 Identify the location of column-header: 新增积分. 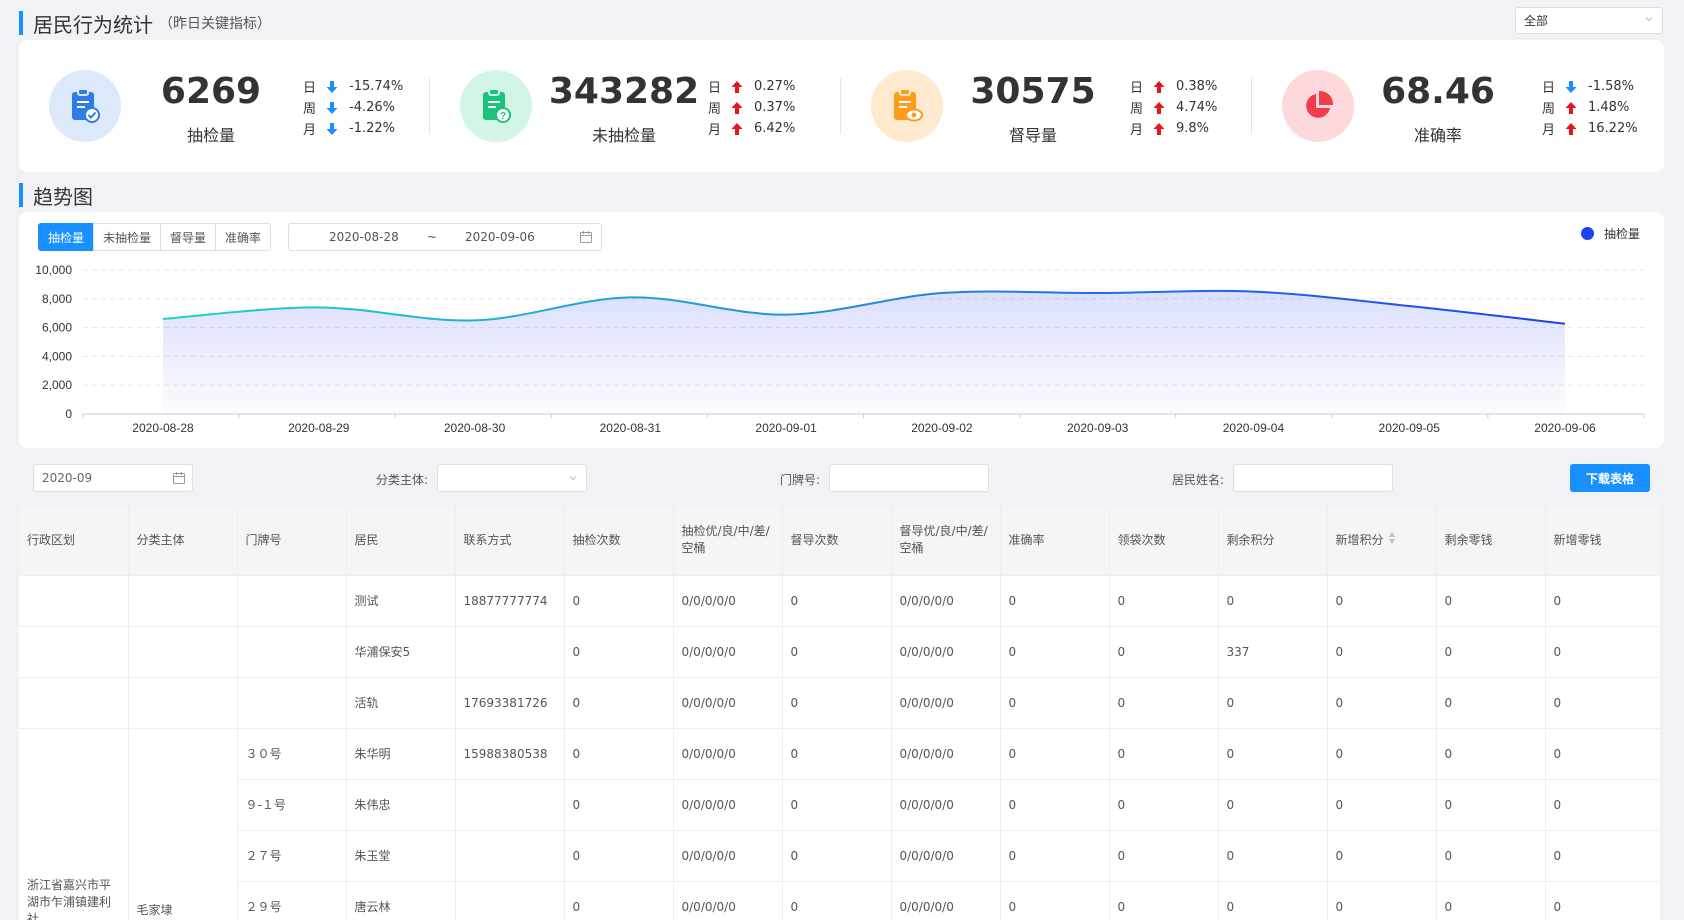
(1382, 541).